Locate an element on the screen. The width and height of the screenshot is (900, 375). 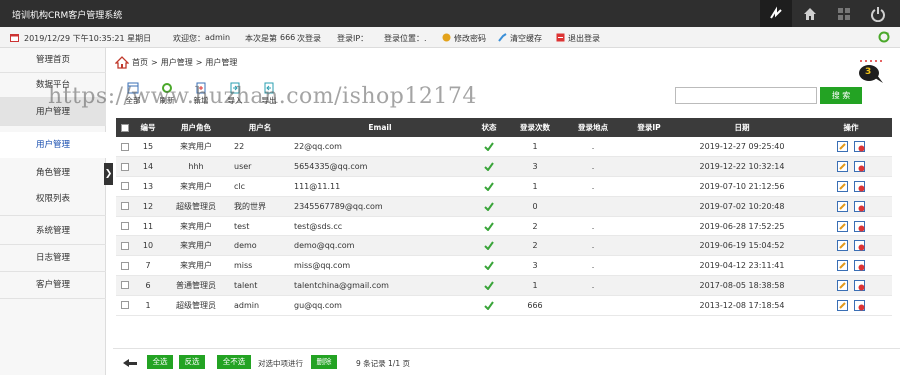
sidebar-item-dashboard: 管理首页 is located at coordinates (53, 60).